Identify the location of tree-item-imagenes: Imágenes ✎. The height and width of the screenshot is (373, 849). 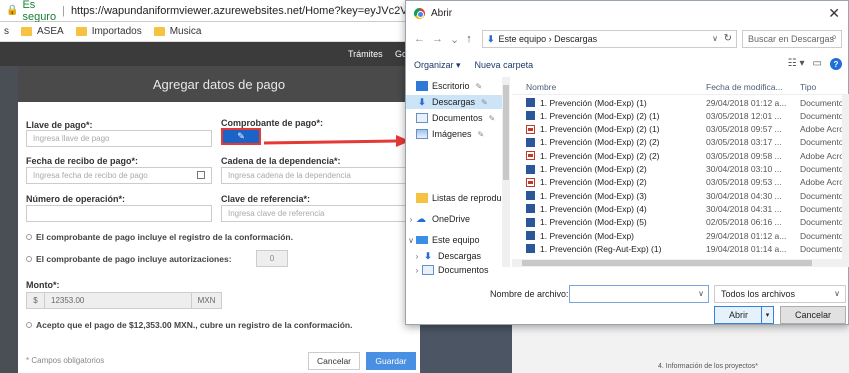
(458, 134).